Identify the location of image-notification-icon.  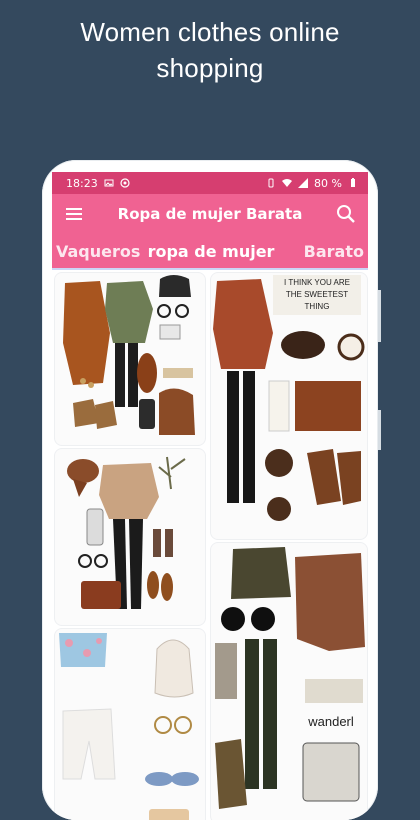
(109, 183).